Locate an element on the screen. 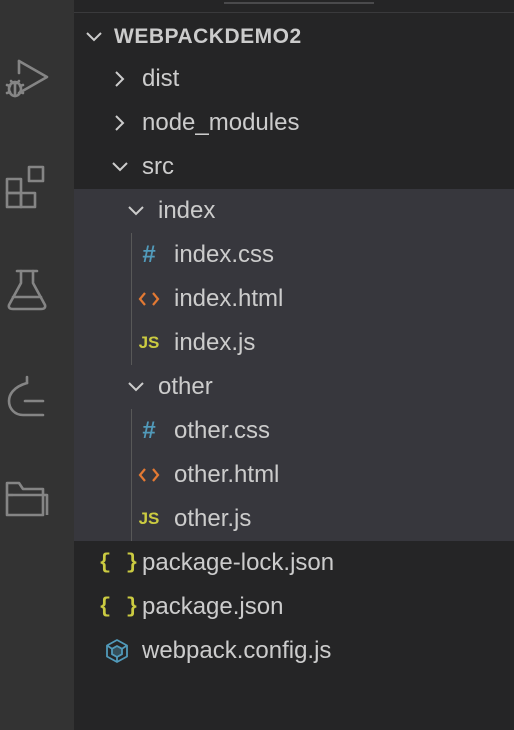  tree-label: index is located at coordinates (187, 210).